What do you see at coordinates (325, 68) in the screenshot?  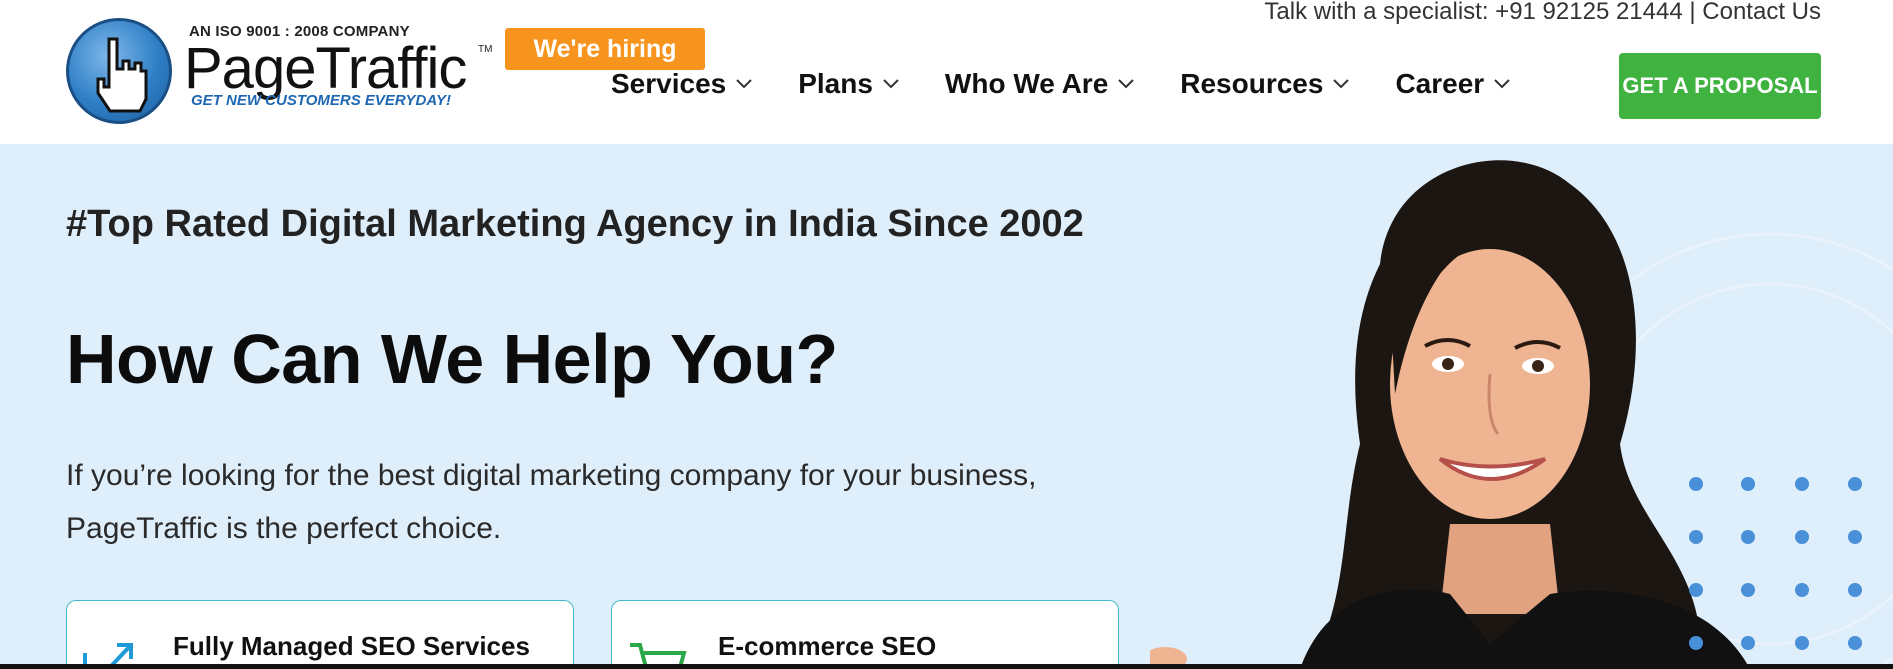 I see `logo-brand-name: PageTraffic` at bounding box center [325, 68].